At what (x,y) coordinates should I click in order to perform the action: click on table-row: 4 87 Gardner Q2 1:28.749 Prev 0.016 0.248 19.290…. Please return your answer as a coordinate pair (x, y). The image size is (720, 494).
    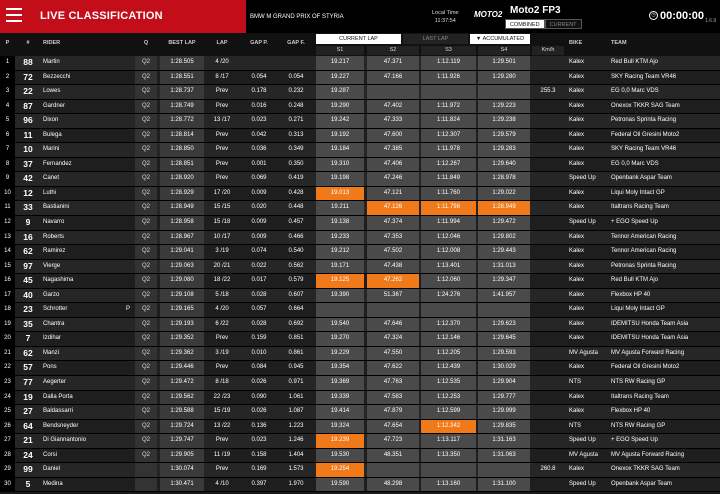
    Looking at the image, I should click on (360, 107).